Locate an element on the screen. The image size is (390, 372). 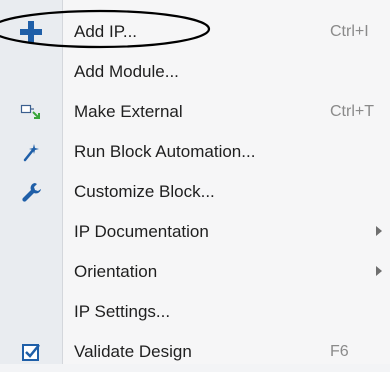
menu-item-validate-design: Validate Design F6 is located at coordinates (195, 352).